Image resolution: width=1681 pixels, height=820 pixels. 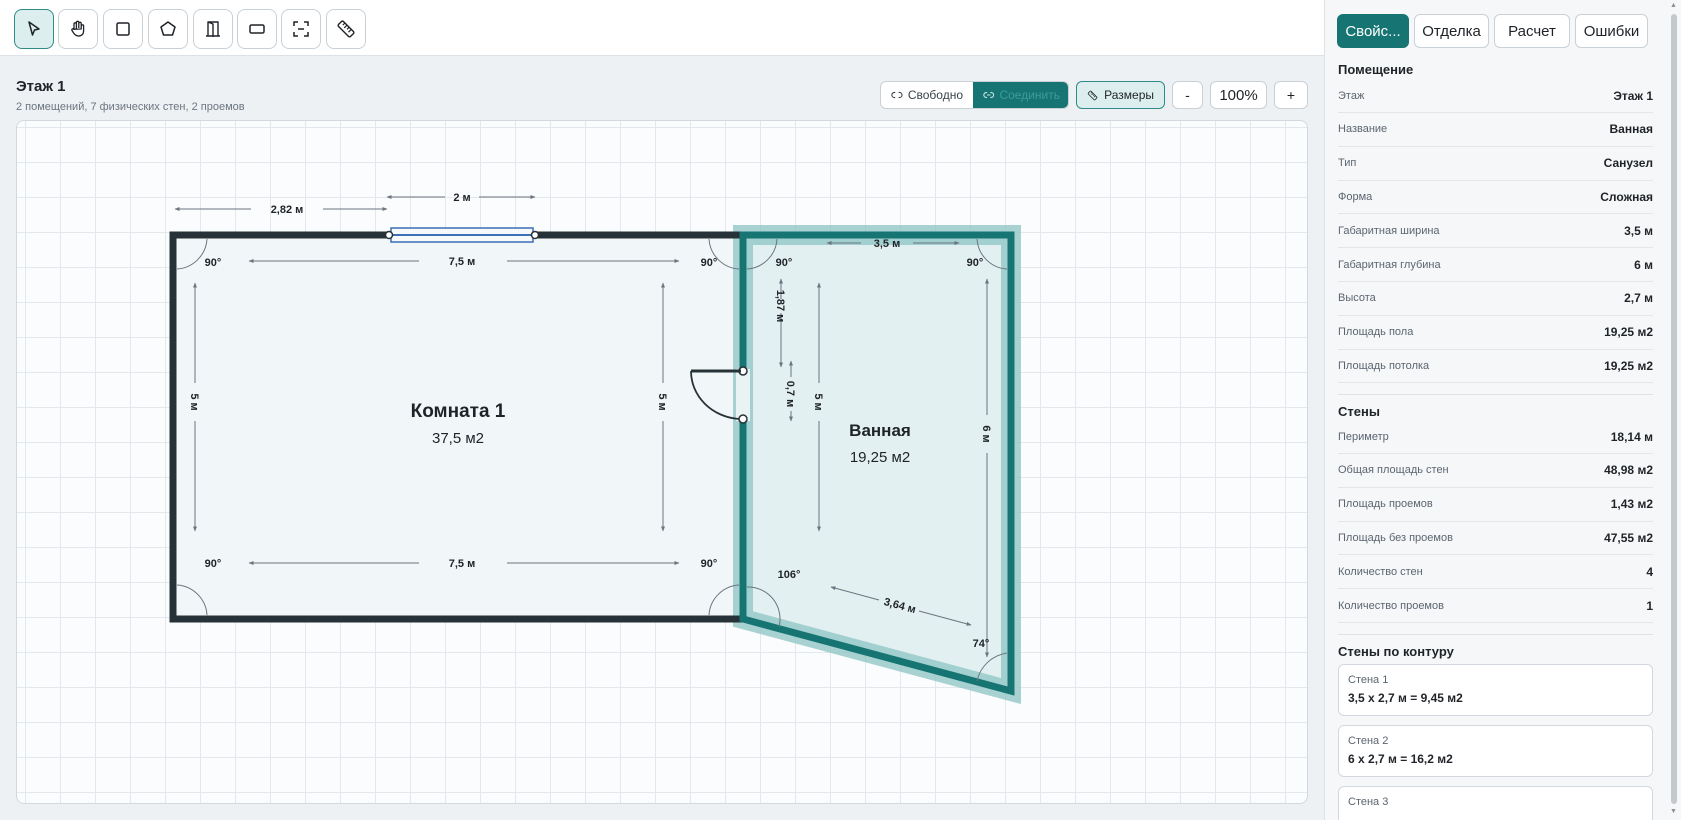 What do you see at coordinates (1611, 31) in the screenshot?
I see `tab-errors: Ошибки` at bounding box center [1611, 31].